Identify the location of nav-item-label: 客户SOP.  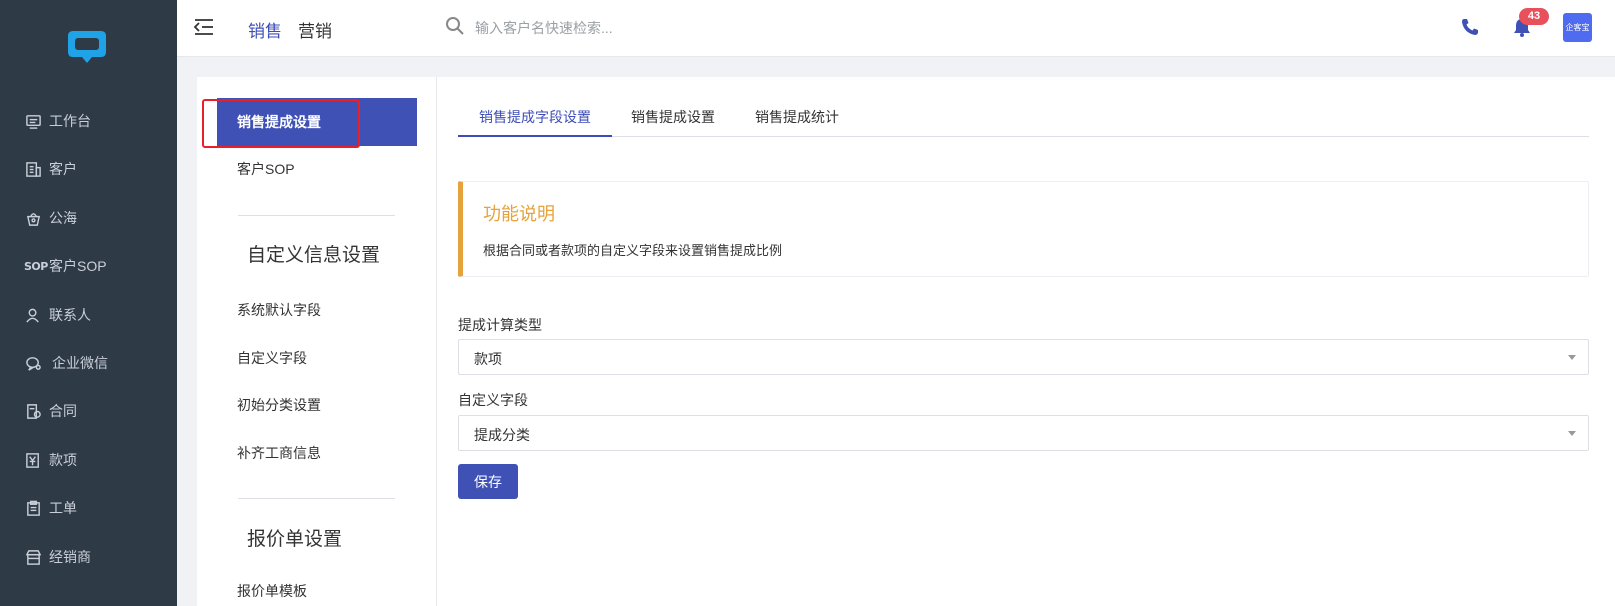
(78, 266).